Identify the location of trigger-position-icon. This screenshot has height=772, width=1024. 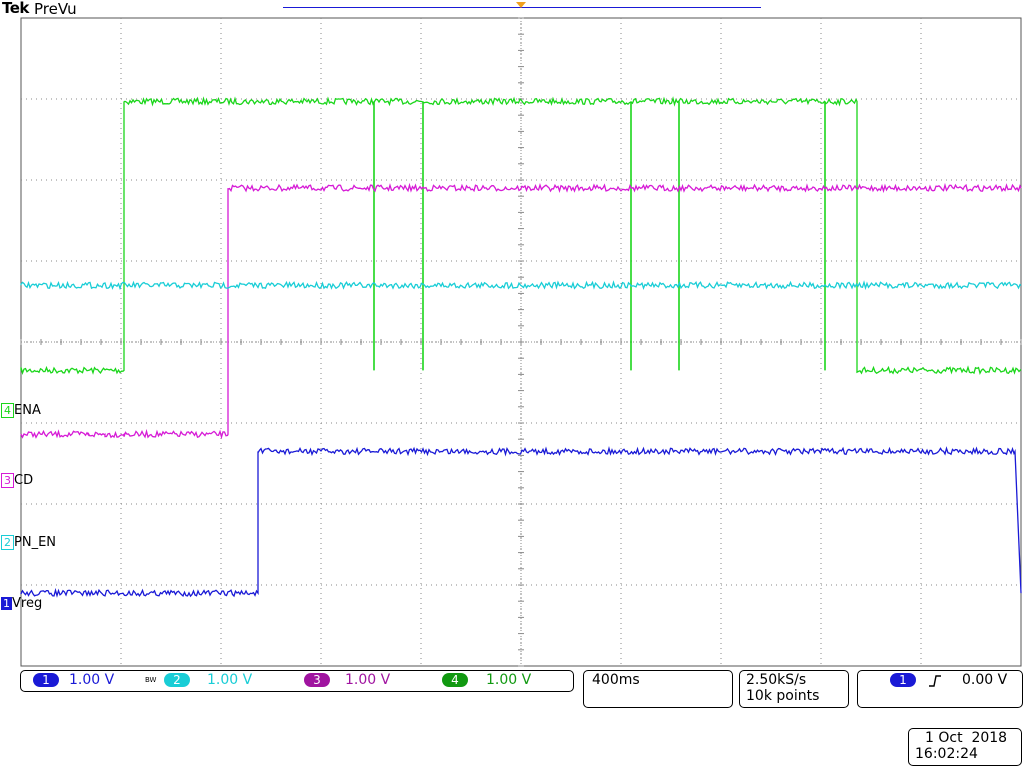
(521, 5).